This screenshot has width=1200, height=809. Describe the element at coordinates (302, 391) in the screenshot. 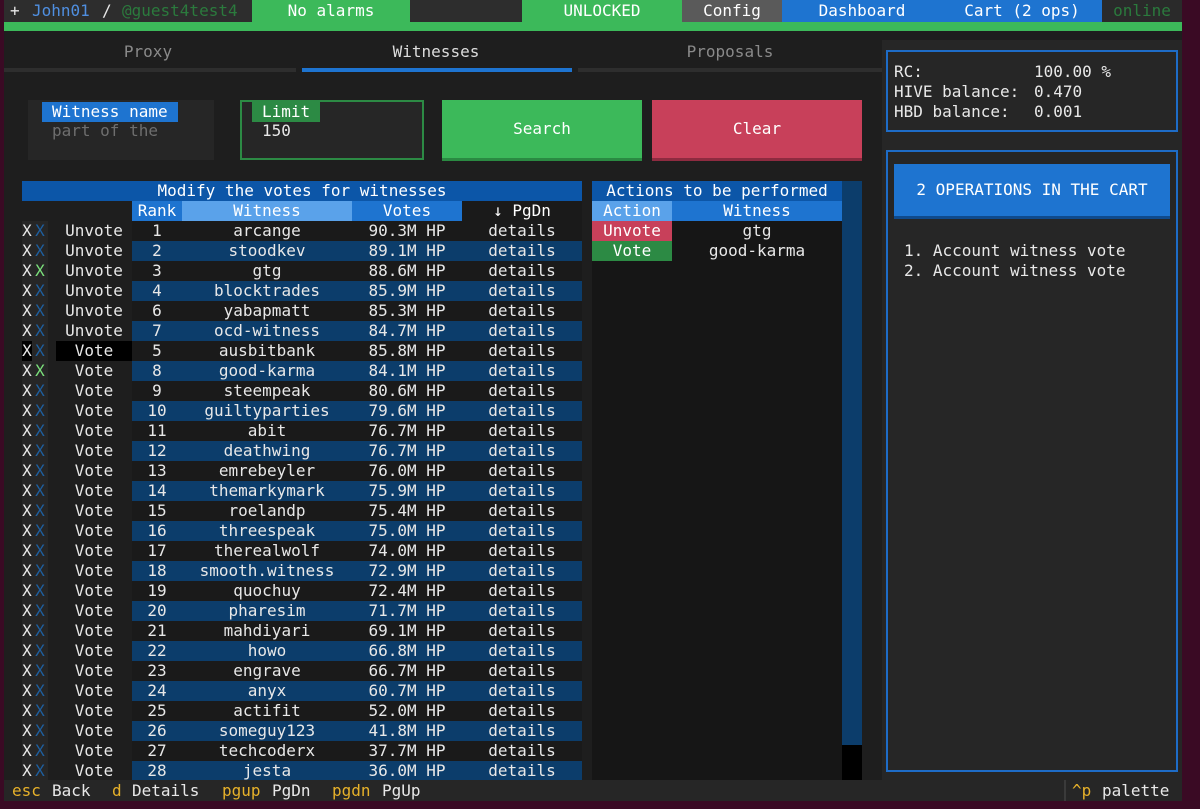

I see `table-row: X X Vote 9 steempeak 80.6M HP details` at that location.